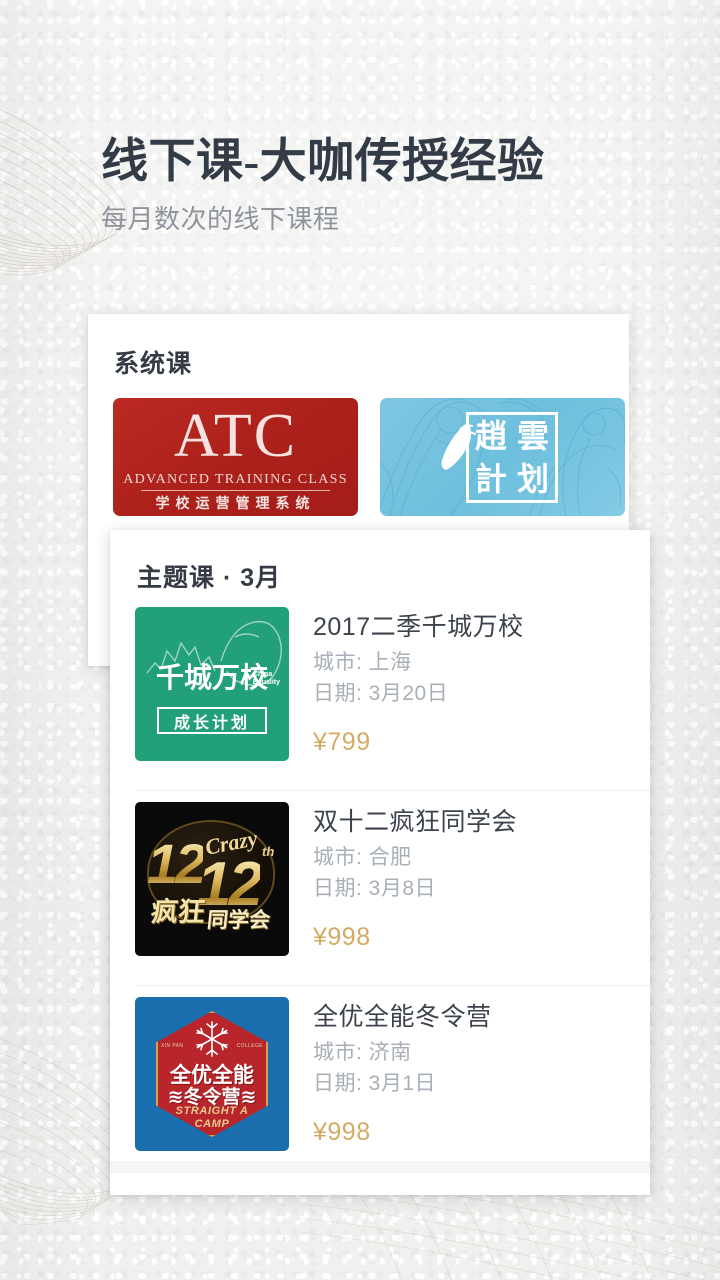  What do you see at coordinates (323, 162) in the screenshot?
I see `page-title: 线下课-大咖传授经验` at bounding box center [323, 162].